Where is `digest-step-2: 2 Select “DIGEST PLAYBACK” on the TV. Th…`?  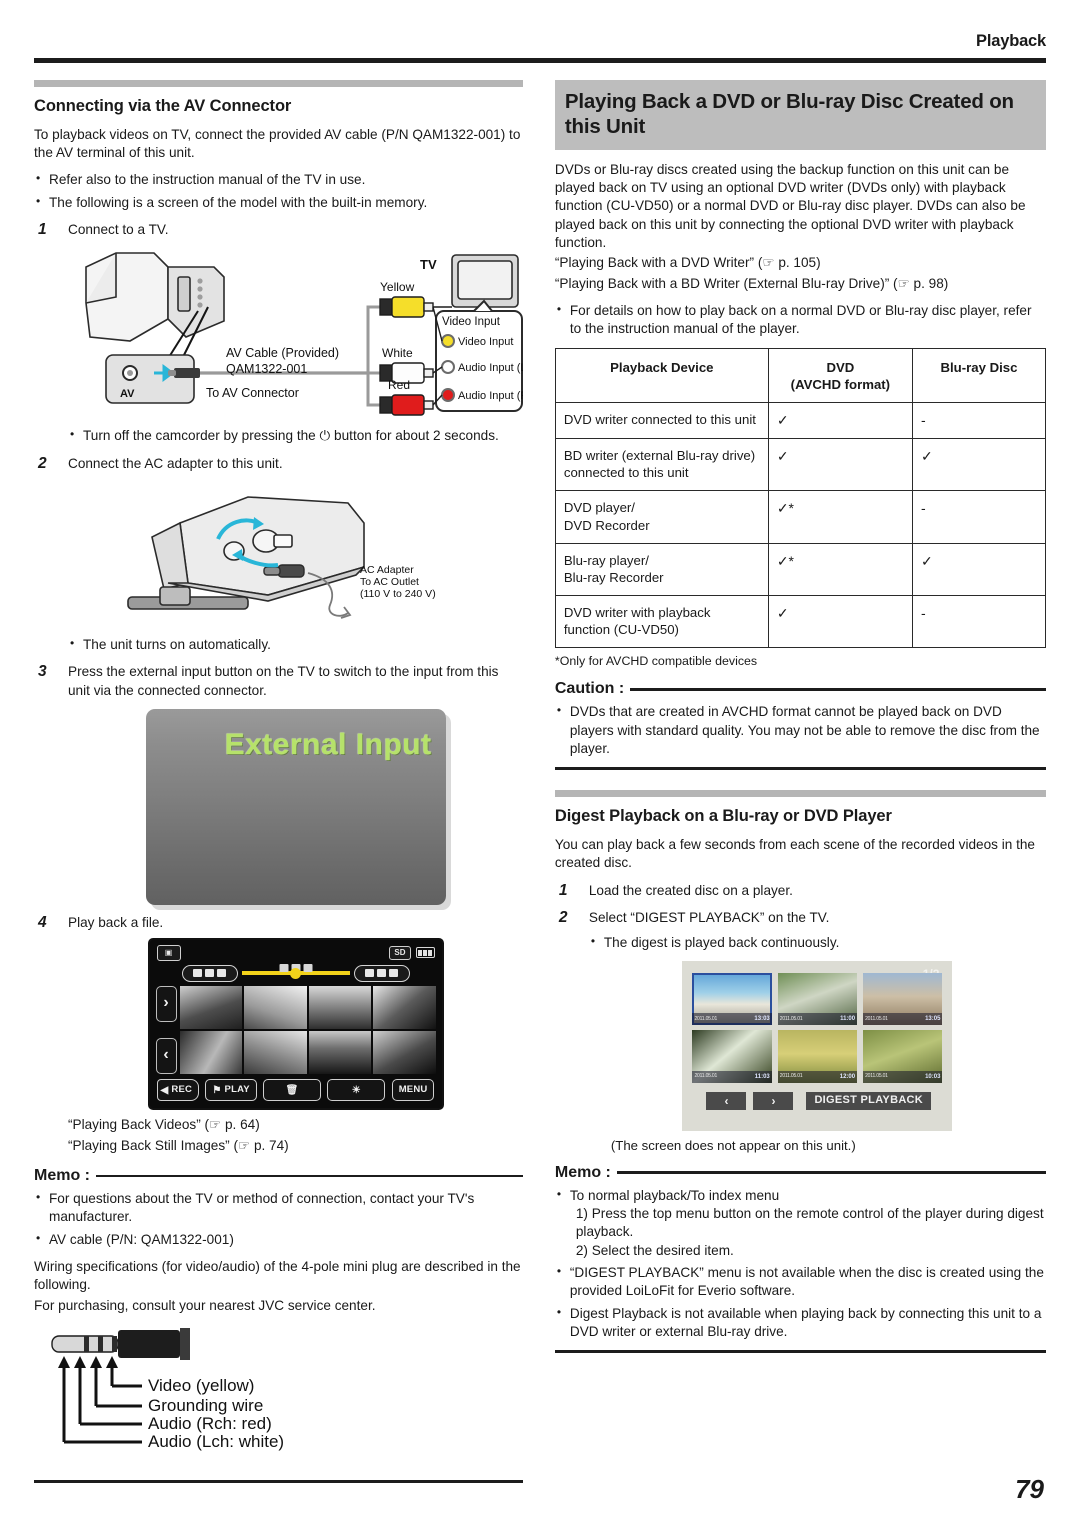 digest-step-2: 2 Select “DIGEST PLAYBACK” on the TV. Th… is located at coordinates (800, 1032).